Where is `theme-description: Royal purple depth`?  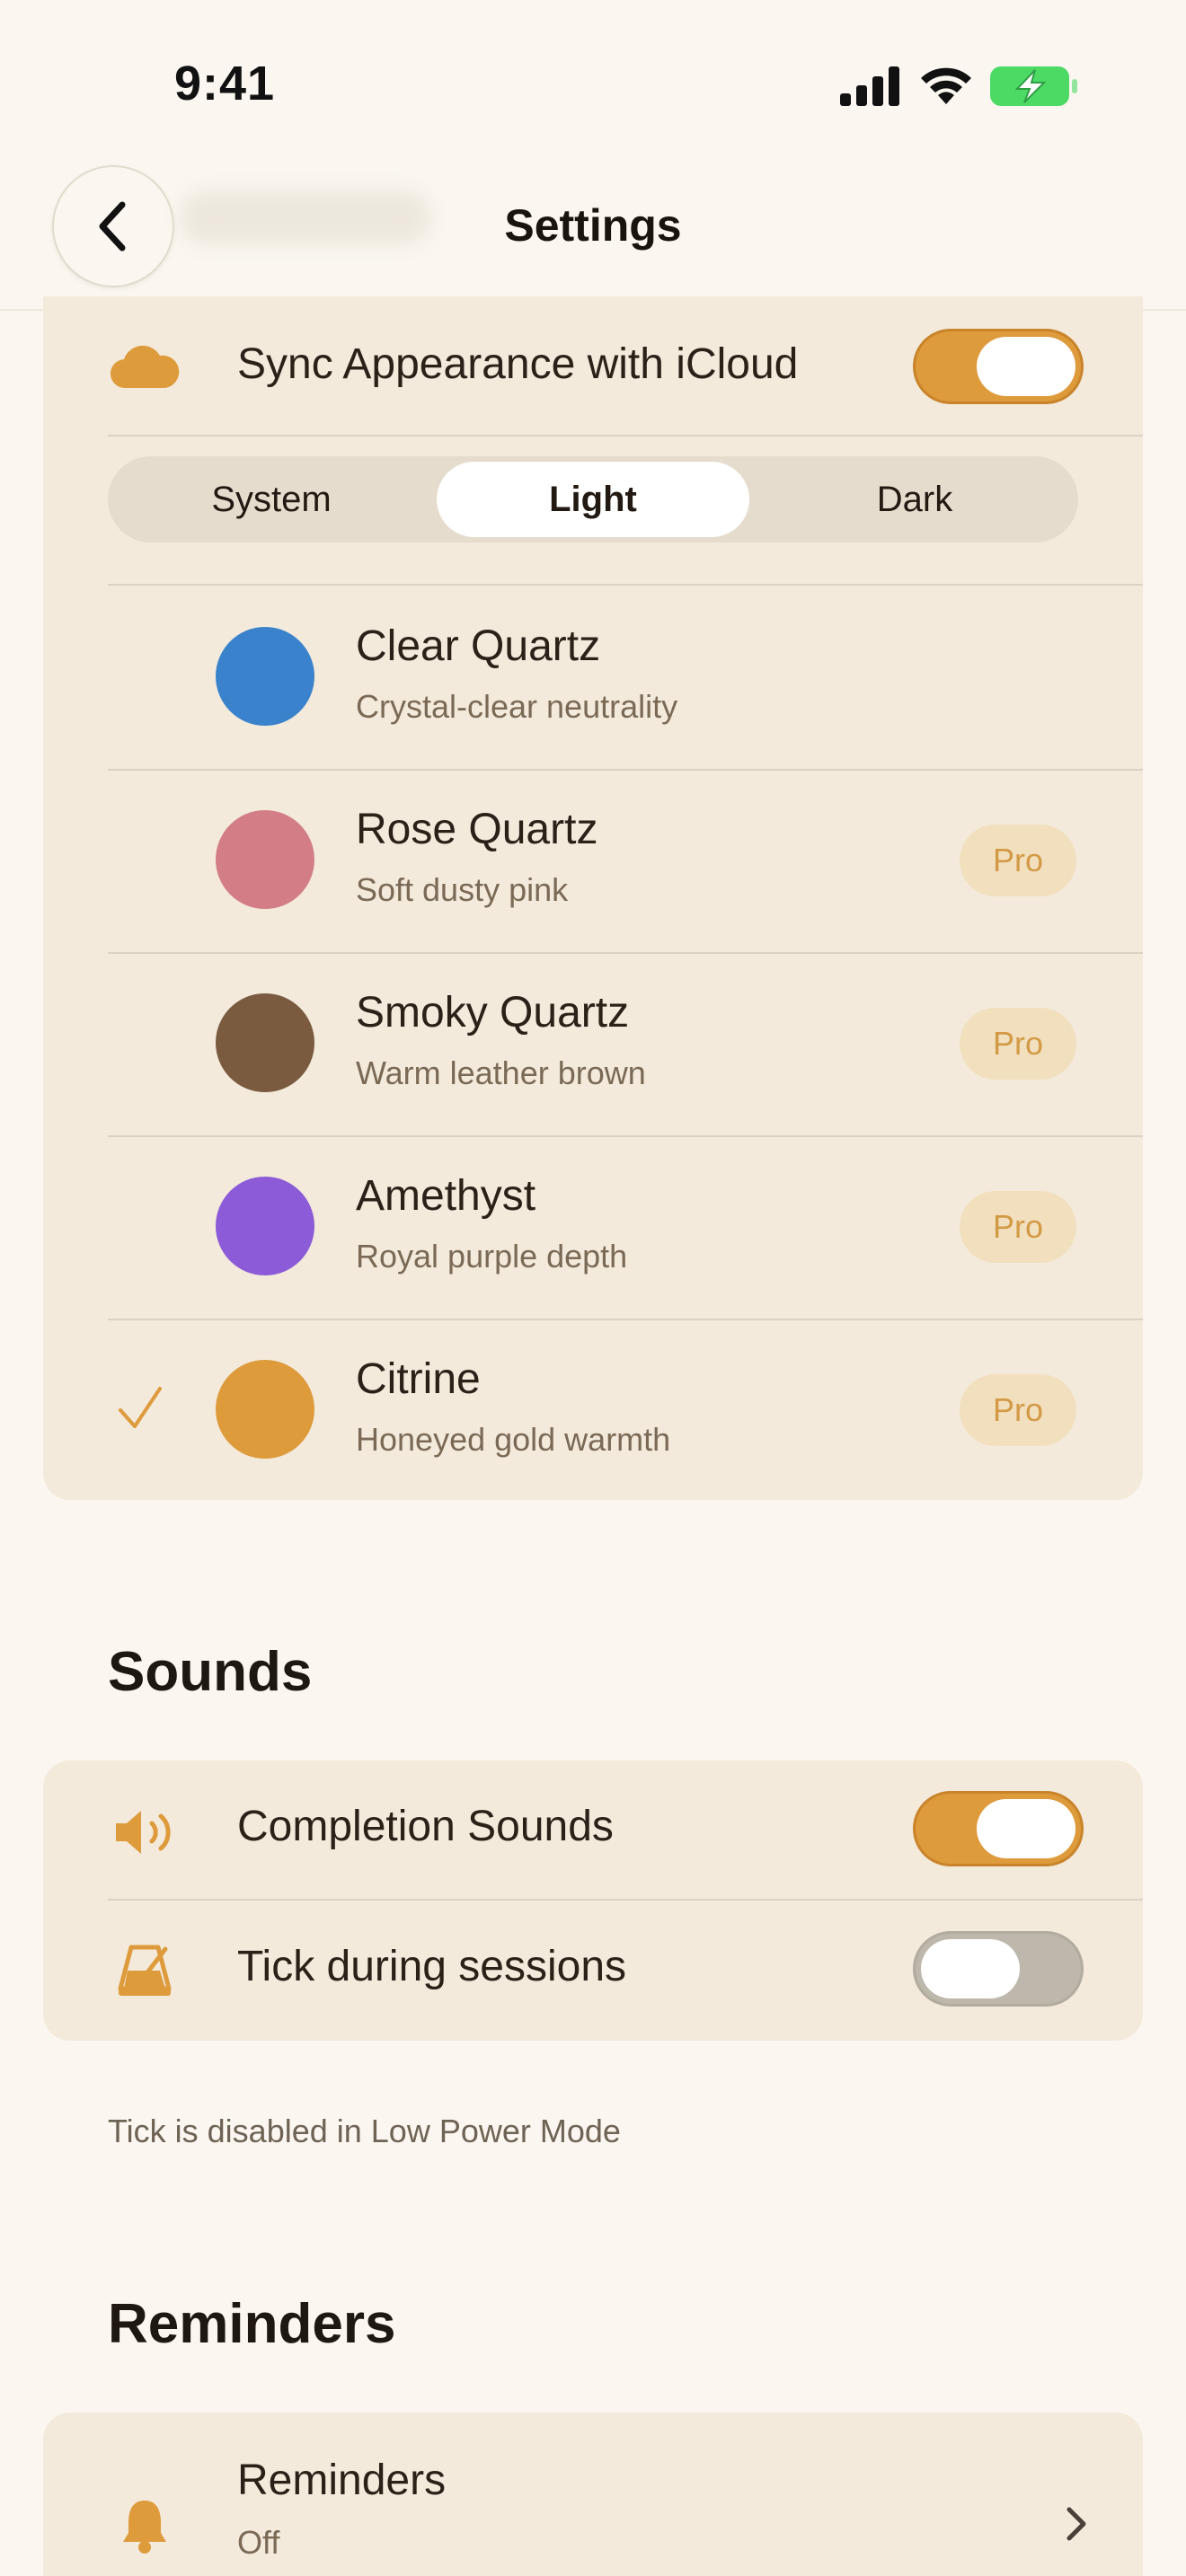
theme-description: Royal purple depth is located at coordinates (492, 1256).